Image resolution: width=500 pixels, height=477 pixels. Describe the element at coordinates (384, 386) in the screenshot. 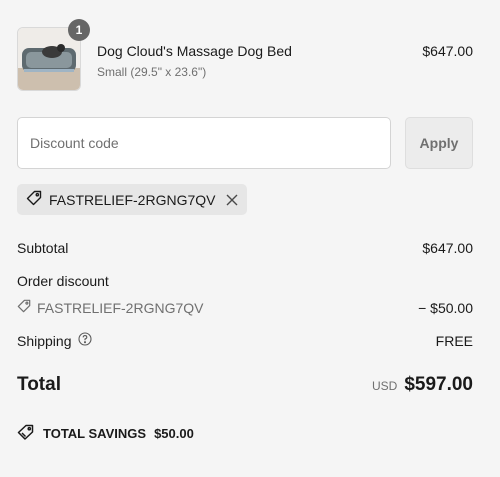

I see `currency-code: USD` at that location.